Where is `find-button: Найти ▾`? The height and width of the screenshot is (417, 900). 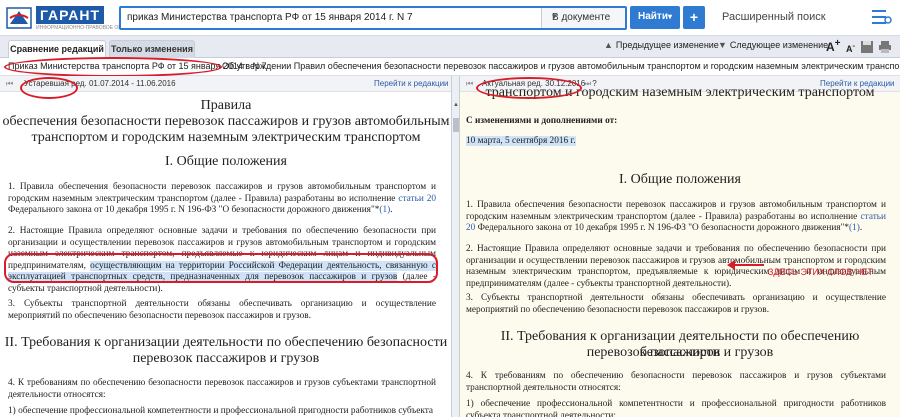 find-button: Найти ▾ is located at coordinates (655, 17).